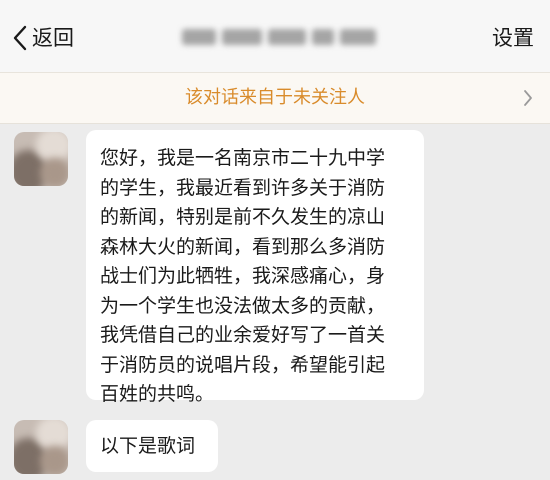  I want to click on message-line: 为一个学生也没法做太多的贡献，, so click(243, 305).